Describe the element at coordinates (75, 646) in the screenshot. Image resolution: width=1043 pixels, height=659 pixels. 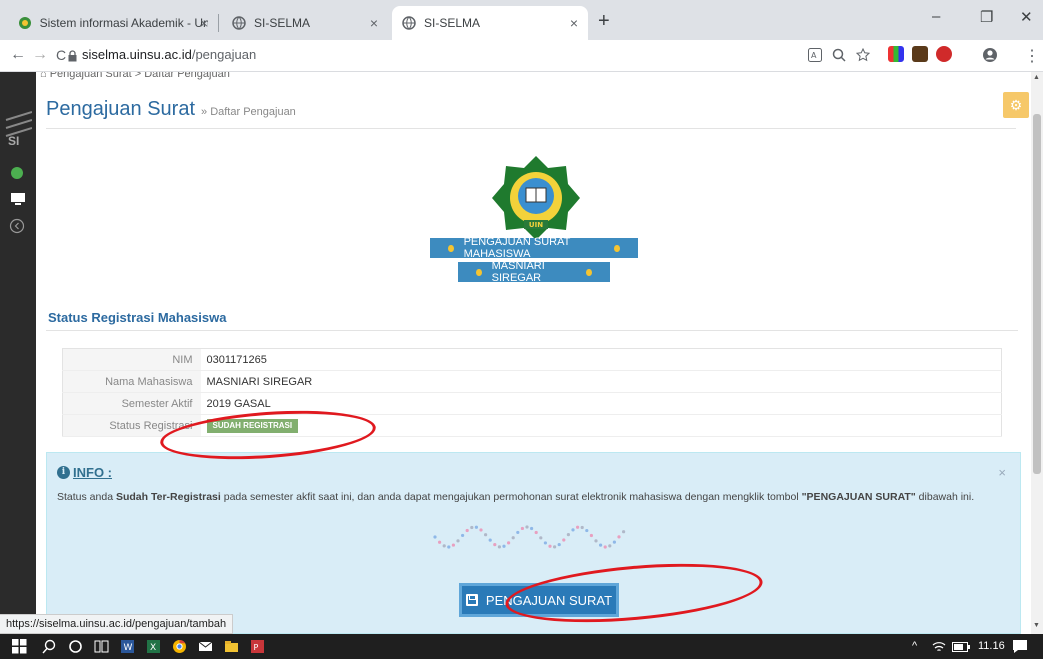
I see `cortana-icon` at that location.